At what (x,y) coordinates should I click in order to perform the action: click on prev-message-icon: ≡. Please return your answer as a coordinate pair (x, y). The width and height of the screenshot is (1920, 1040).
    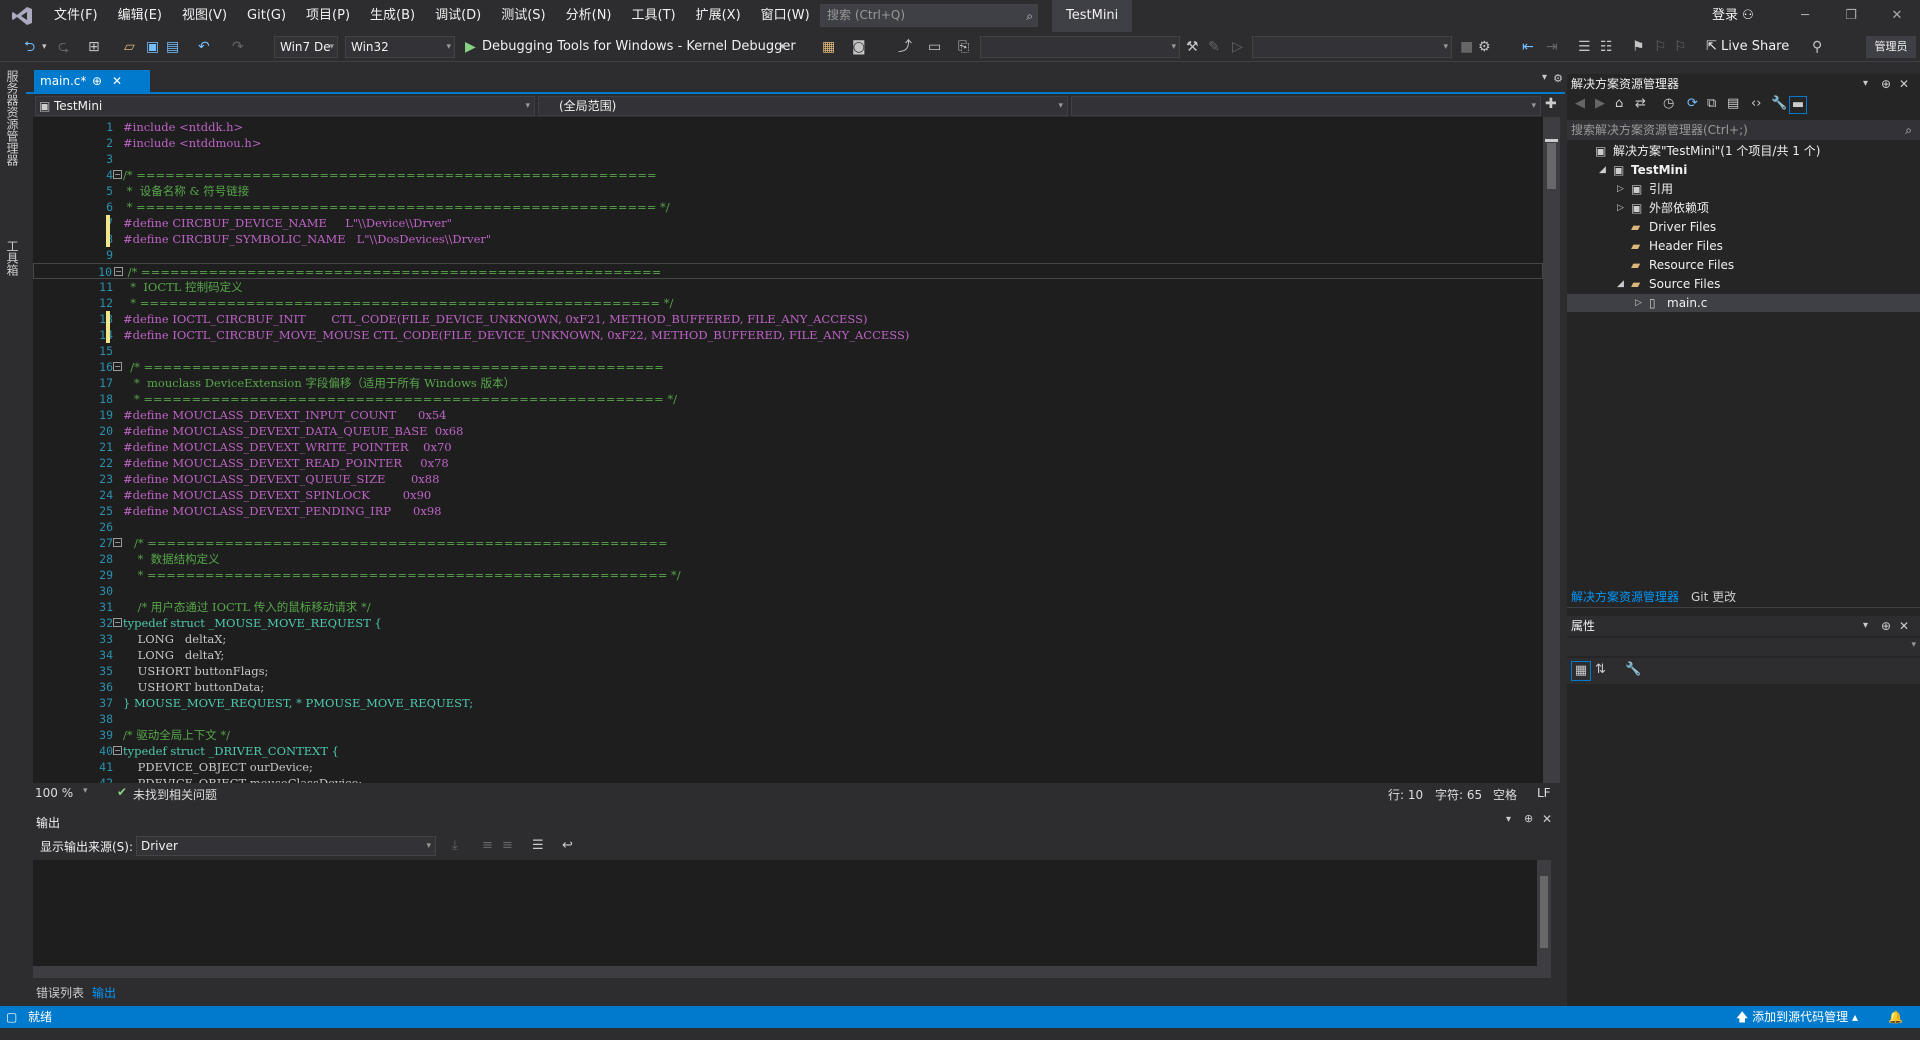
    Looking at the image, I should click on (487, 845).